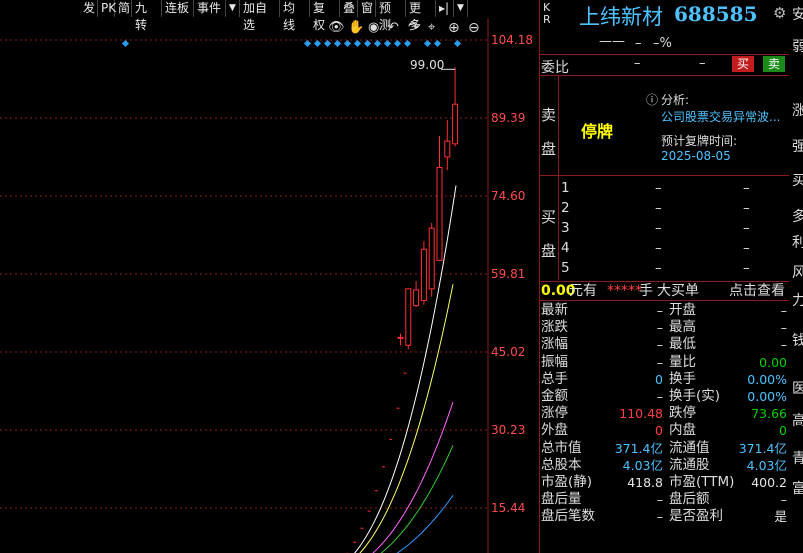 The image size is (803, 553). I want to click on price-tick-label: 89.39, so click(508, 118).